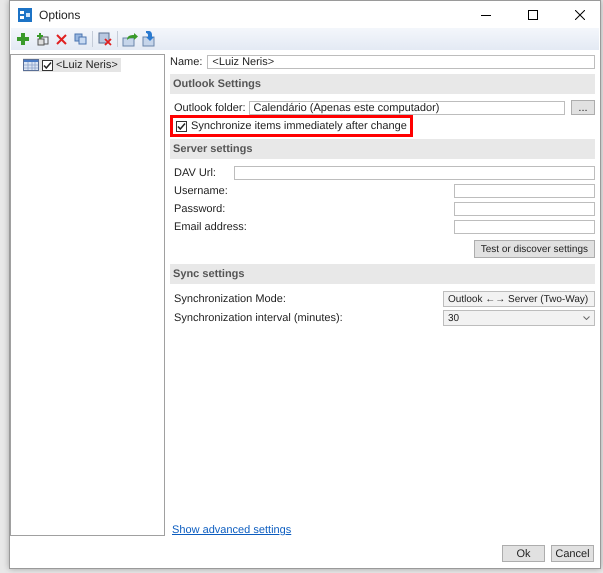 The width and height of the screenshot is (603, 573). What do you see at coordinates (130, 39) in the screenshot?
I see `export-icon` at bounding box center [130, 39].